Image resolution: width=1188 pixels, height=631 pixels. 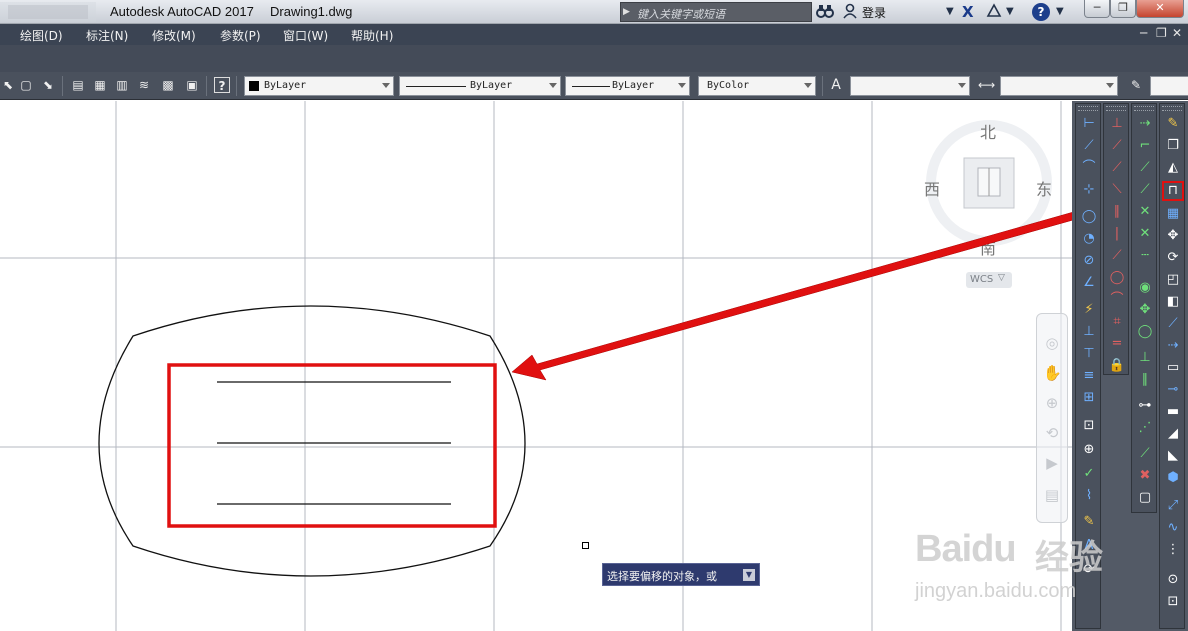 I want to click on scale-icon: ◰, so click(x=1173, y=280).